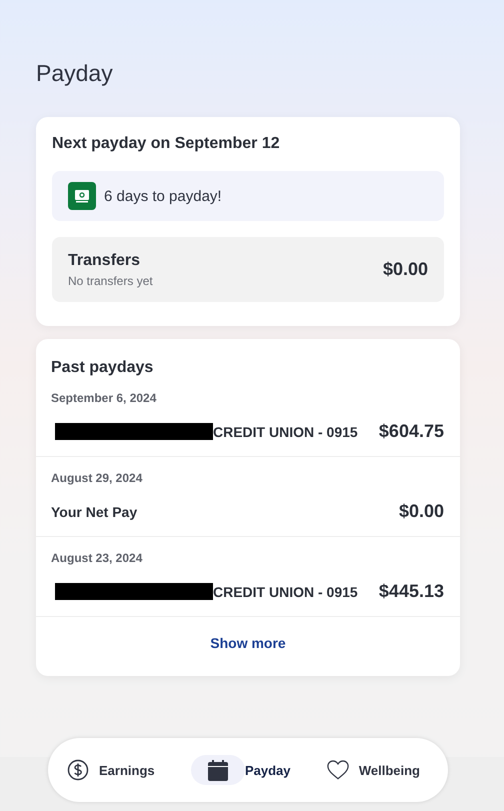 The image size is (504, 811). I want to click on nav-tab: Wellbeing, so click(373, 770).